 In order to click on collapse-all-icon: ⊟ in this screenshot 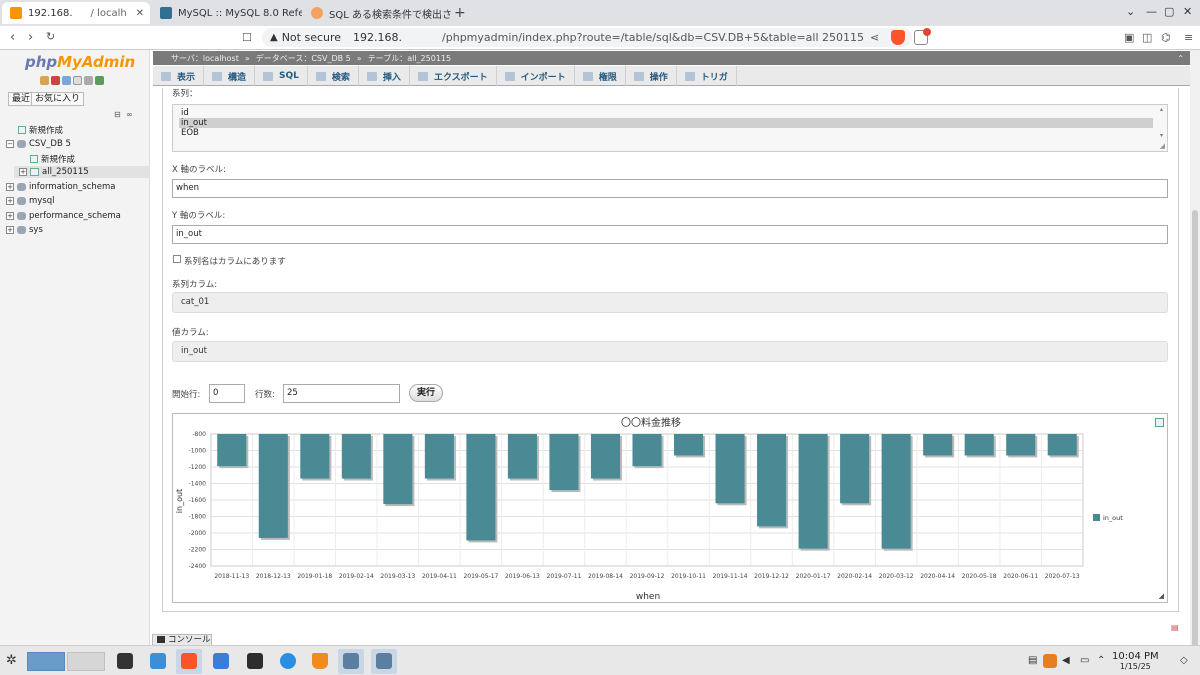, I will do `click(117, 114)`.